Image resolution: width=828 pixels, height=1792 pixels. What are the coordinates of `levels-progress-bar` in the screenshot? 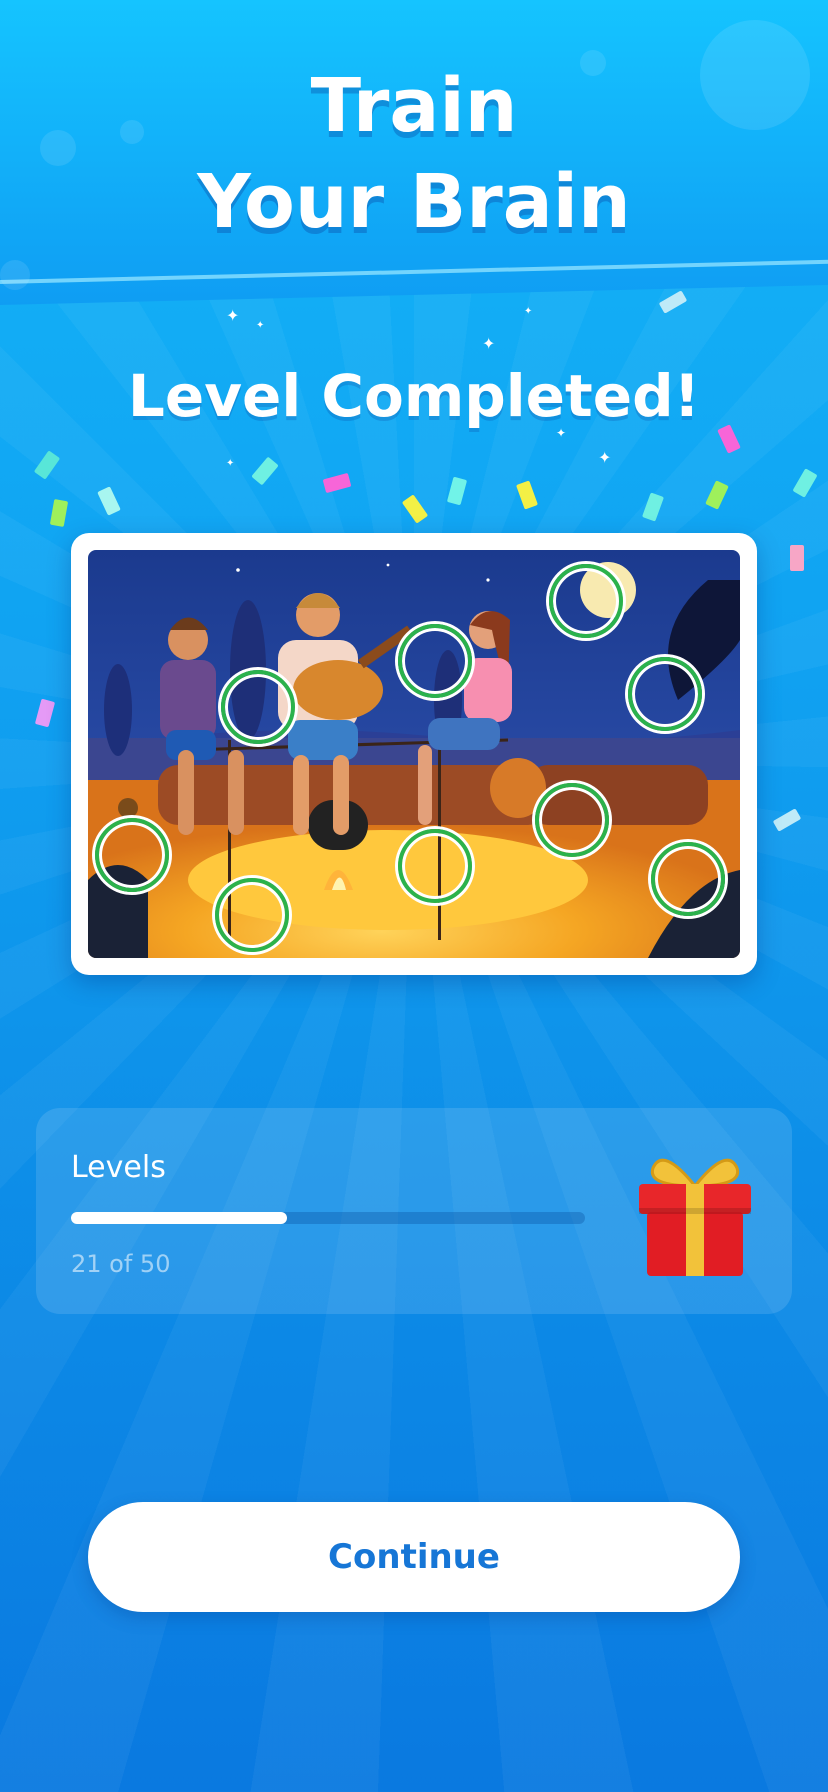 It's located at (328, 1218).